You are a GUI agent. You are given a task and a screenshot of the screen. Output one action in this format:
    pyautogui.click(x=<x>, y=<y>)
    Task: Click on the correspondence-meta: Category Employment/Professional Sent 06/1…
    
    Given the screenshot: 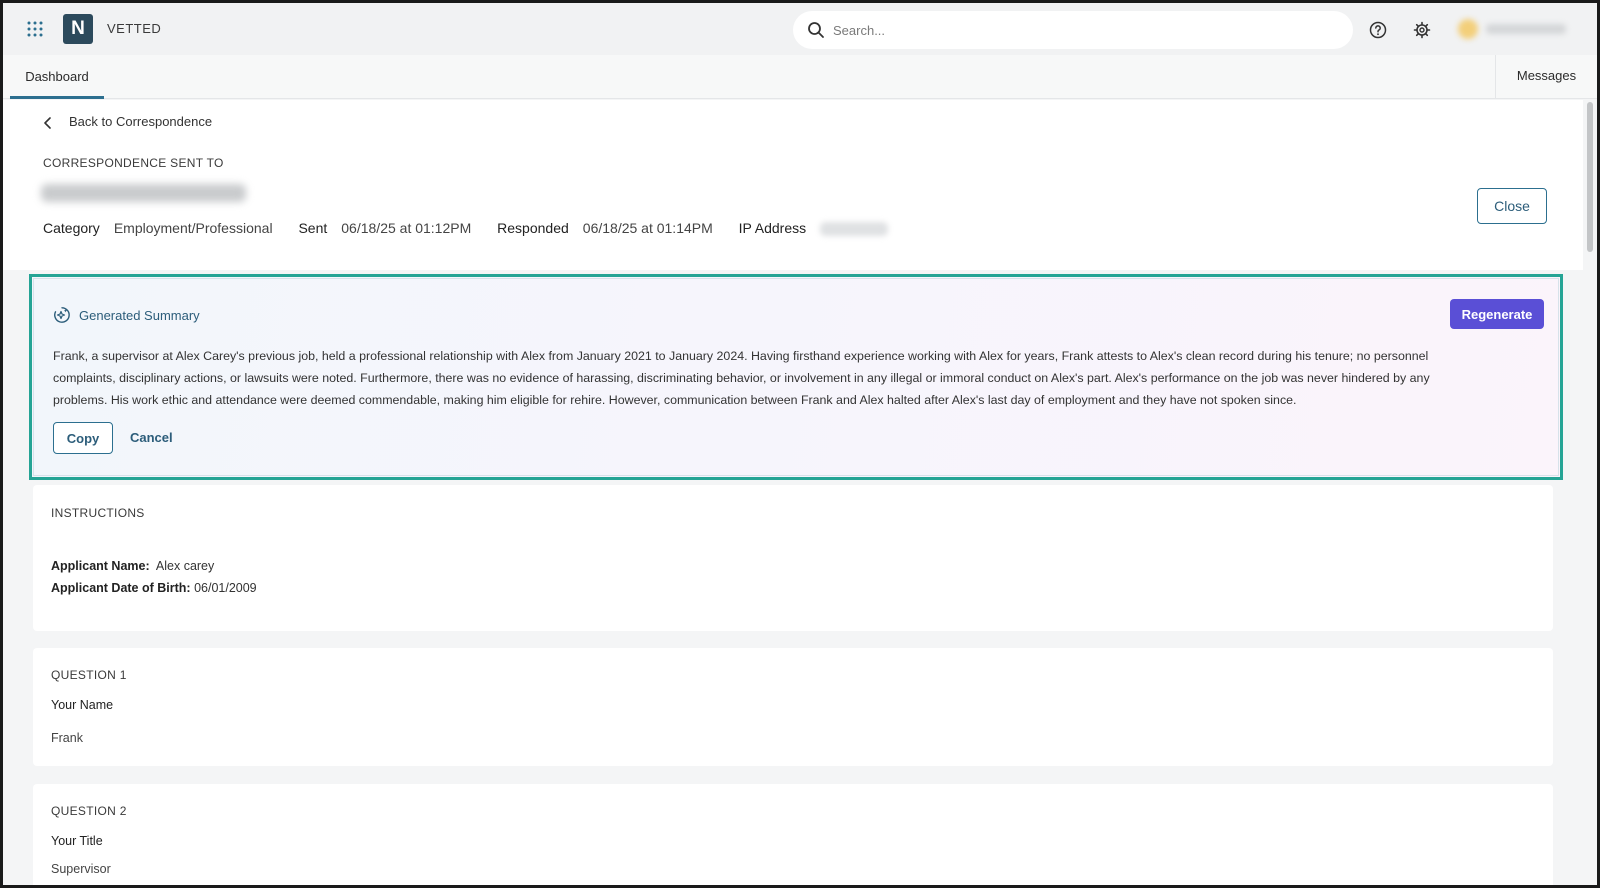 What is the action you would take?
    pyautogui.click(x=466, y=228)
    